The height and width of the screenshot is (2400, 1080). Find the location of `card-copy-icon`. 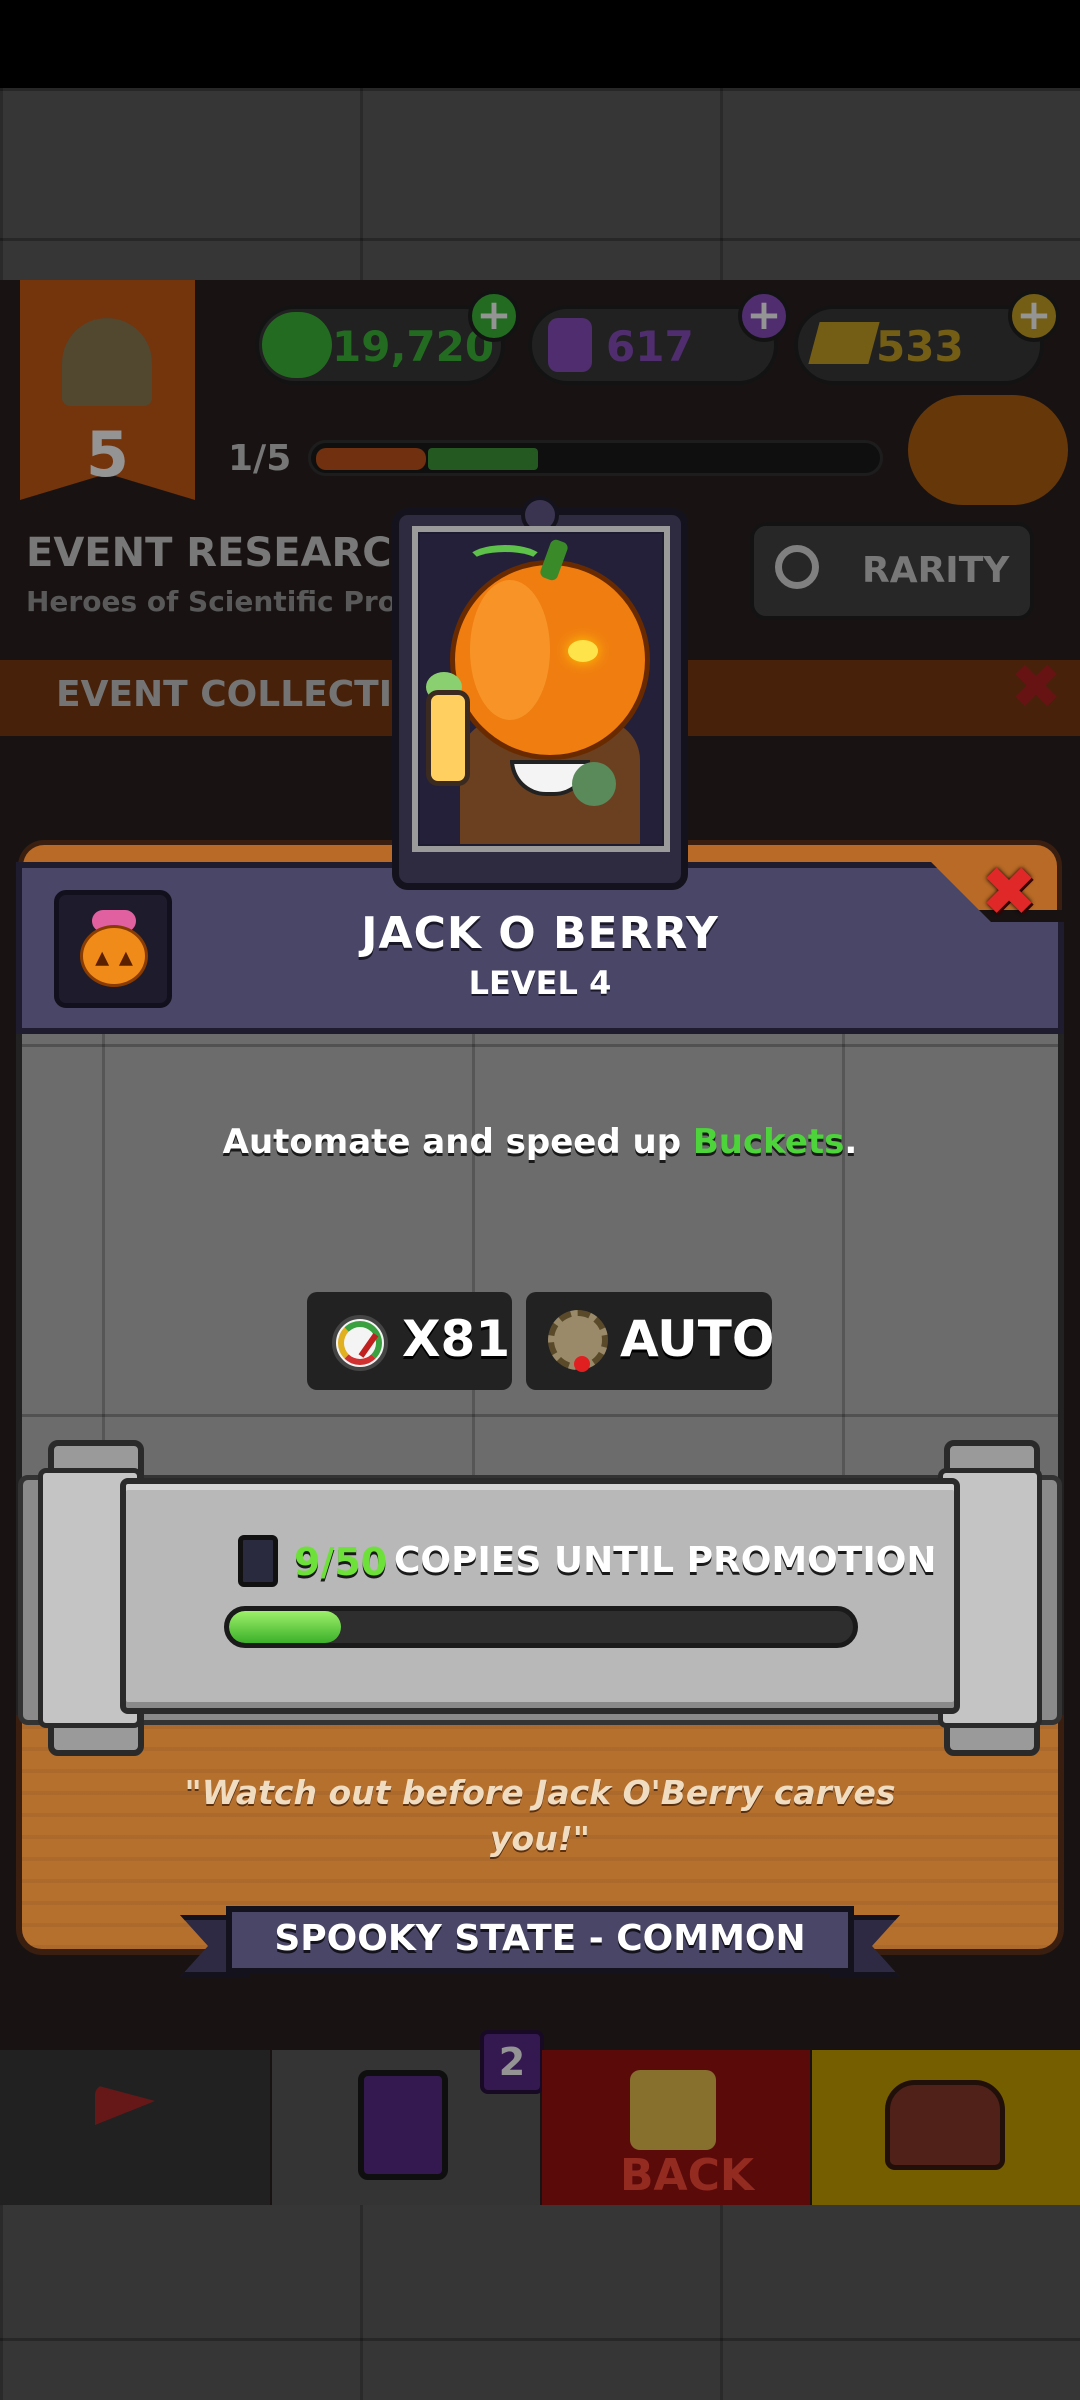

card-copy-icon is located at coordinates (258, 1561).